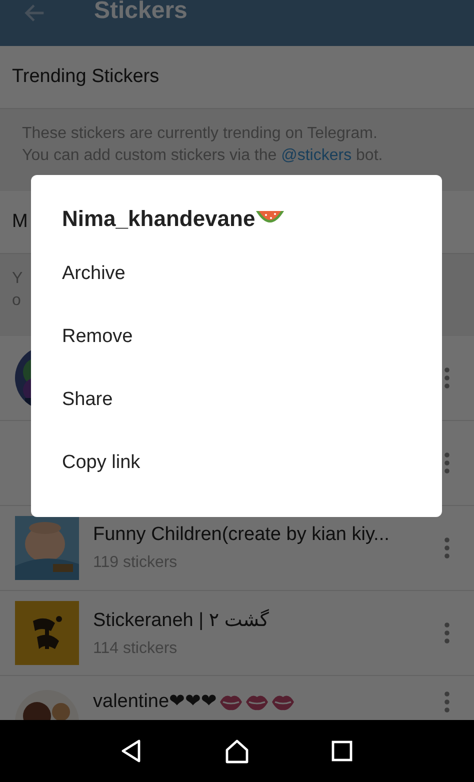  Describe the element at coordinates (227, 399) in the screenshot. I see `menu-item: Share` at that location.